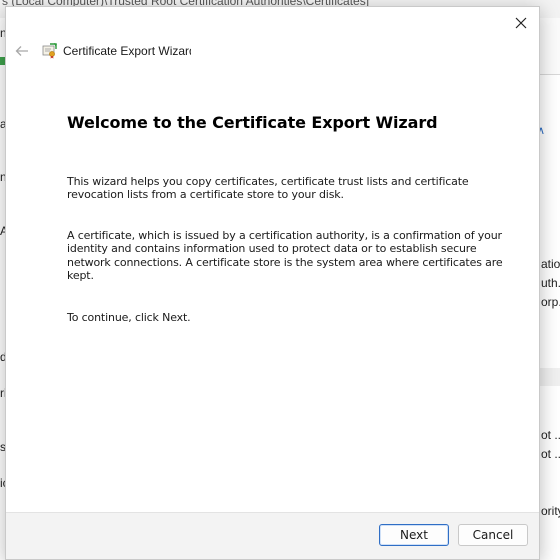 This screenshot has width=560, height=560. What do you see at coordinates (550, 264) in the screenshot?
I see `background-right-fragment: atio..` at bounding box center [550, 264].